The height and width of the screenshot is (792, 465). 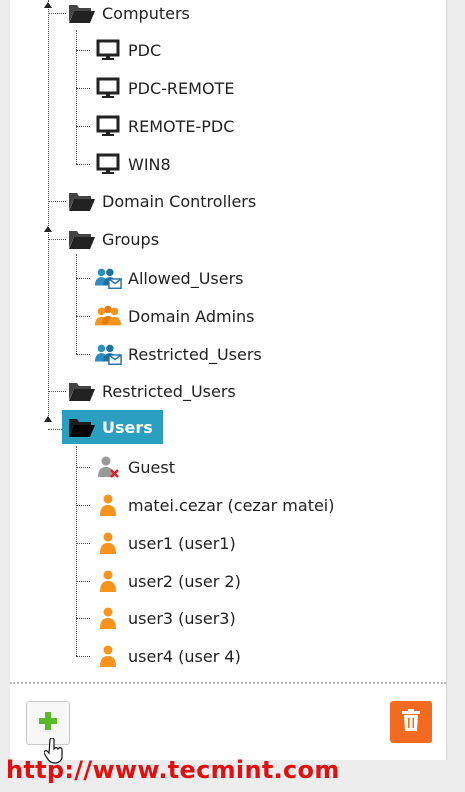 I want to click on tree-item-user: user2 (user 2), so click(x=167, y=581).